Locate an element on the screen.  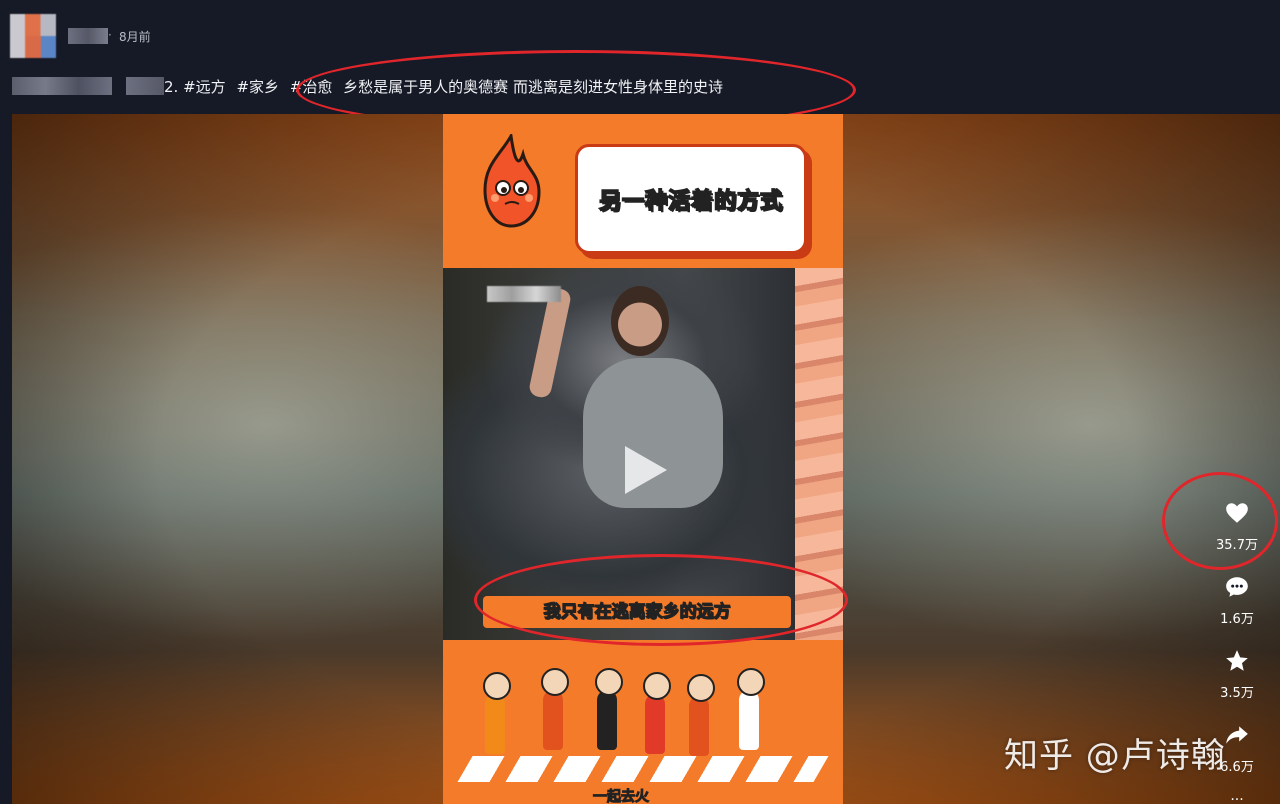
person-head is located at coordinates (640, 321).